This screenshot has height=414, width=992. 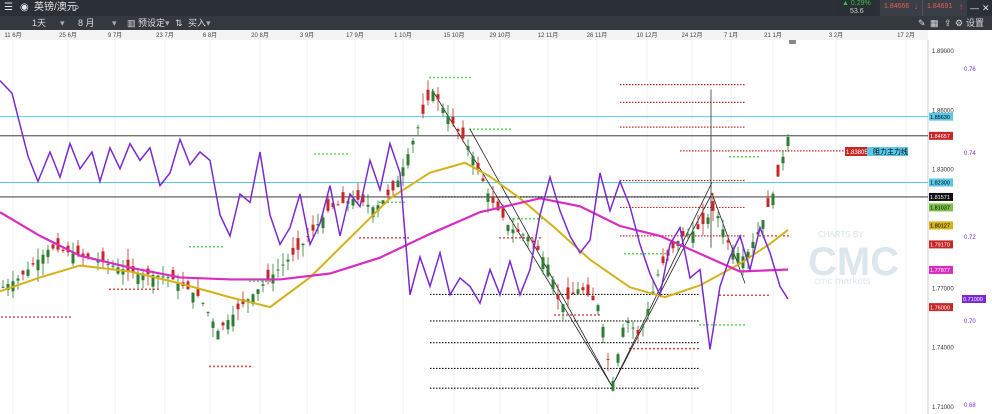 I want to click on draw-icon: ✎, so click(x=922, y=23).